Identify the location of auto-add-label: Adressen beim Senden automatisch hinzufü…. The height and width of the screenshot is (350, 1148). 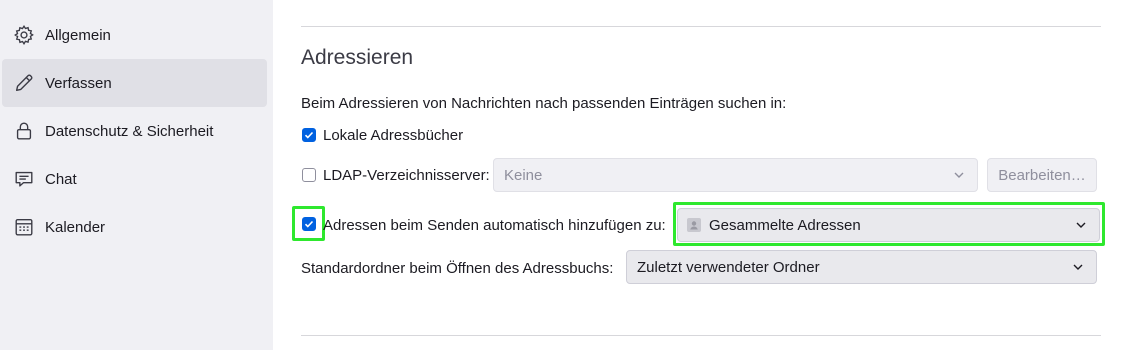
(494, 225).